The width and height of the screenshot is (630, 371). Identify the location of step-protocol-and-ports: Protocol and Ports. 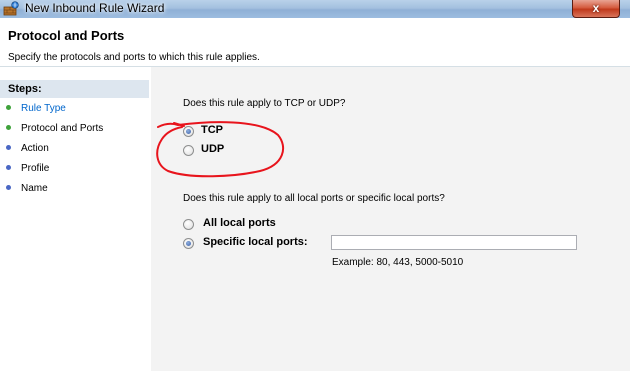
(54, 130).